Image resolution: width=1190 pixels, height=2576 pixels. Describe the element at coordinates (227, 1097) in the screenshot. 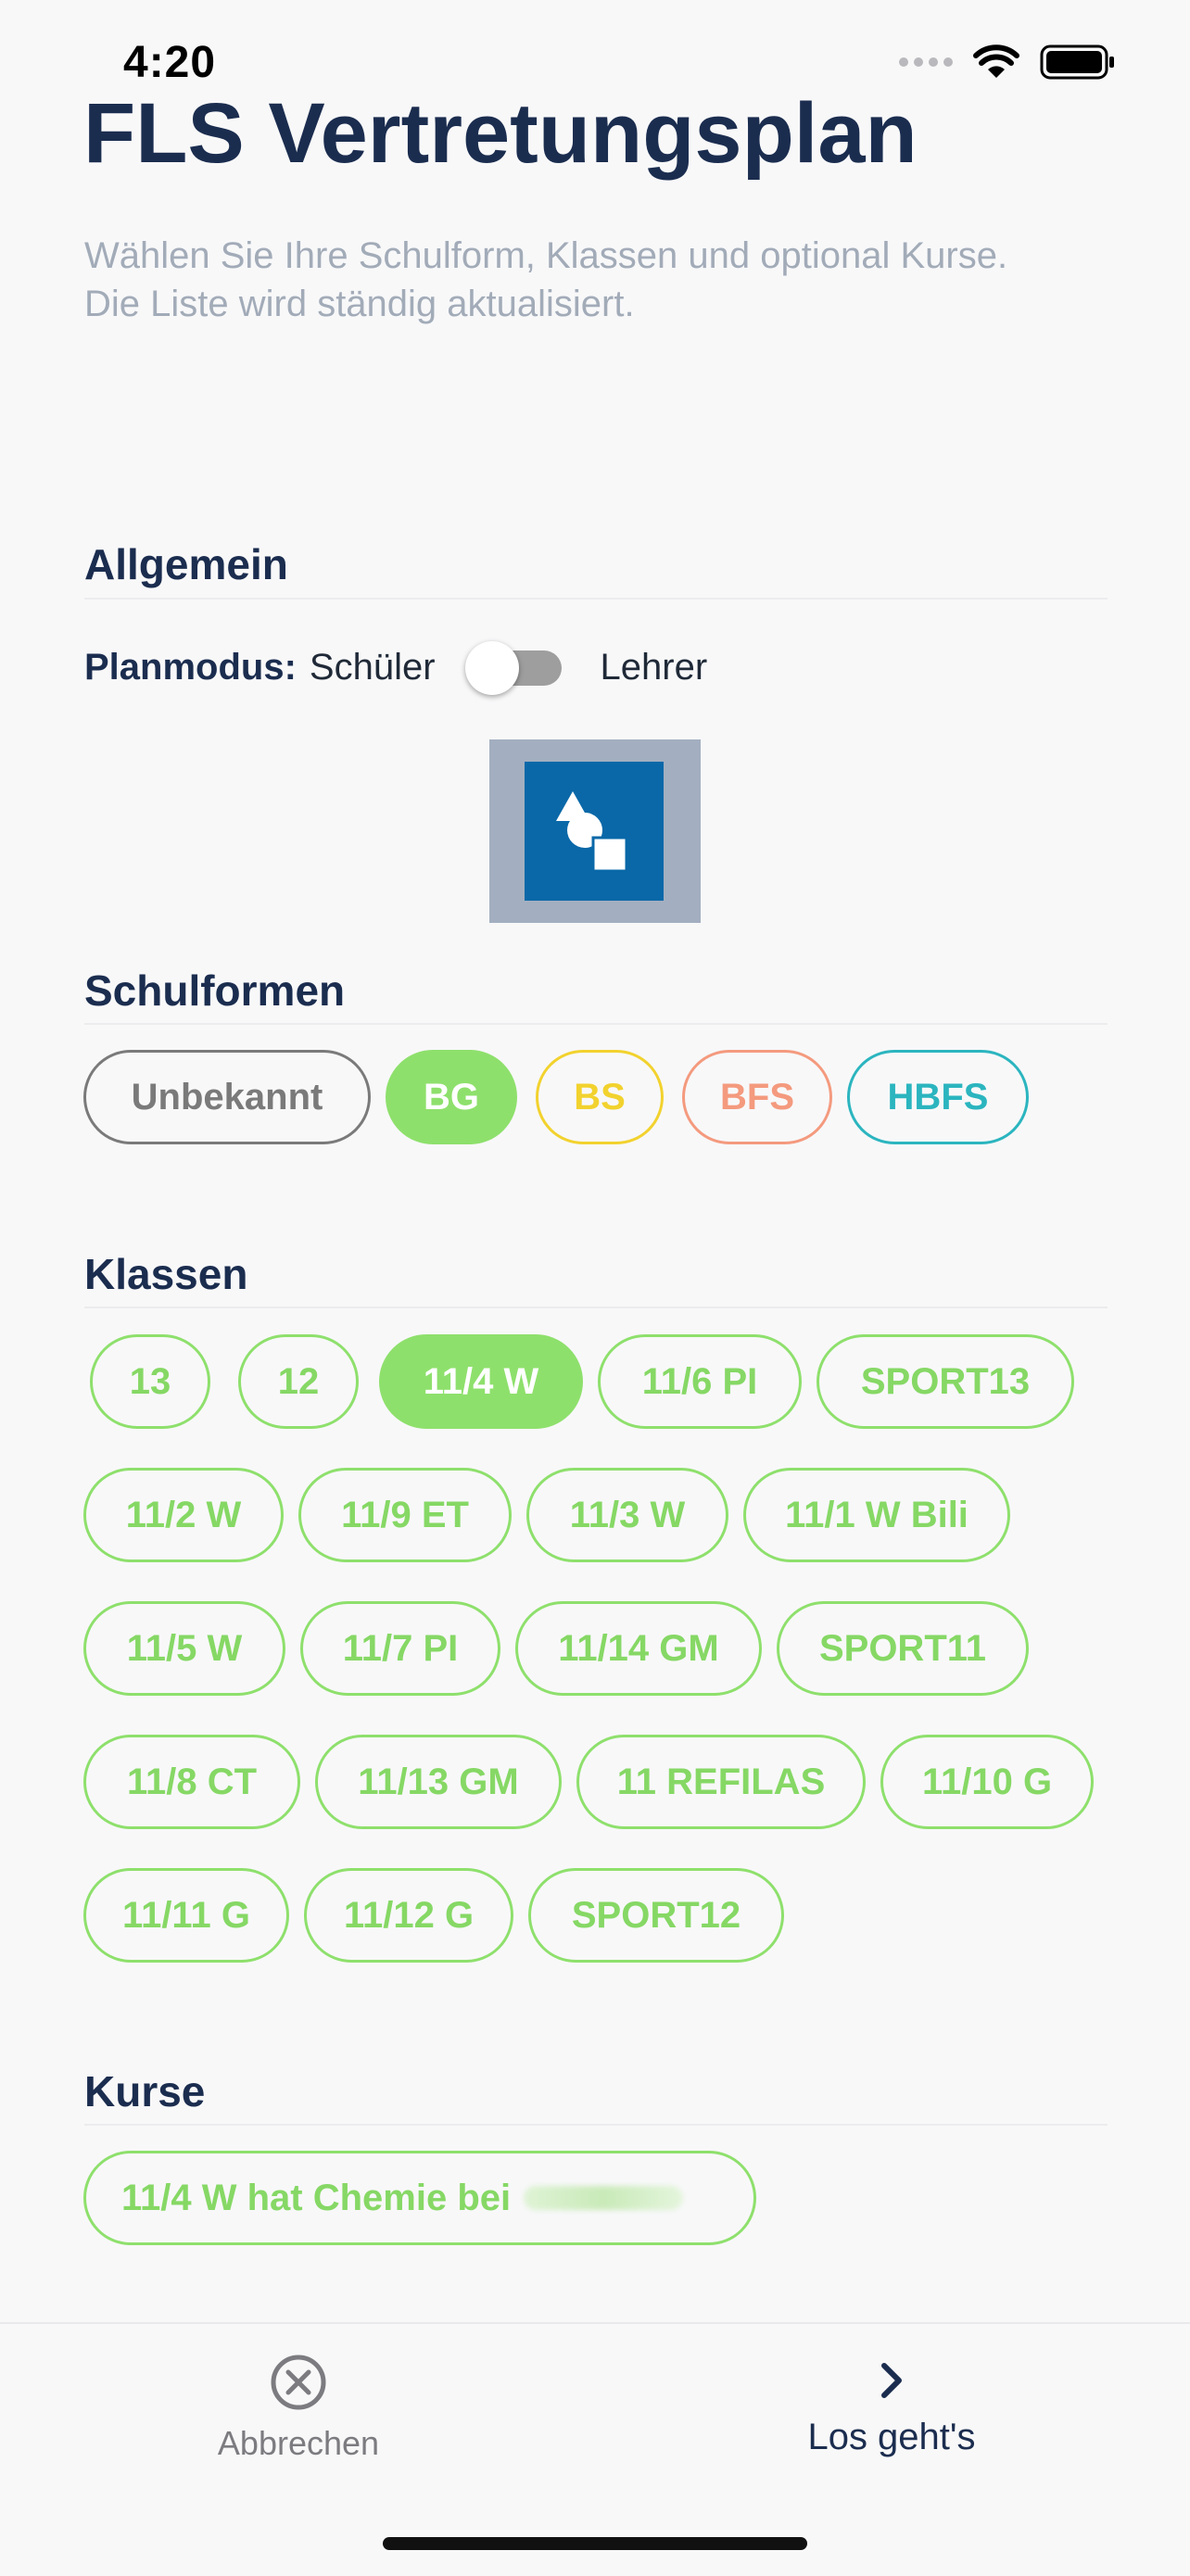

I see `chip-schulform-unbekannt: Unbekannt` at that location.